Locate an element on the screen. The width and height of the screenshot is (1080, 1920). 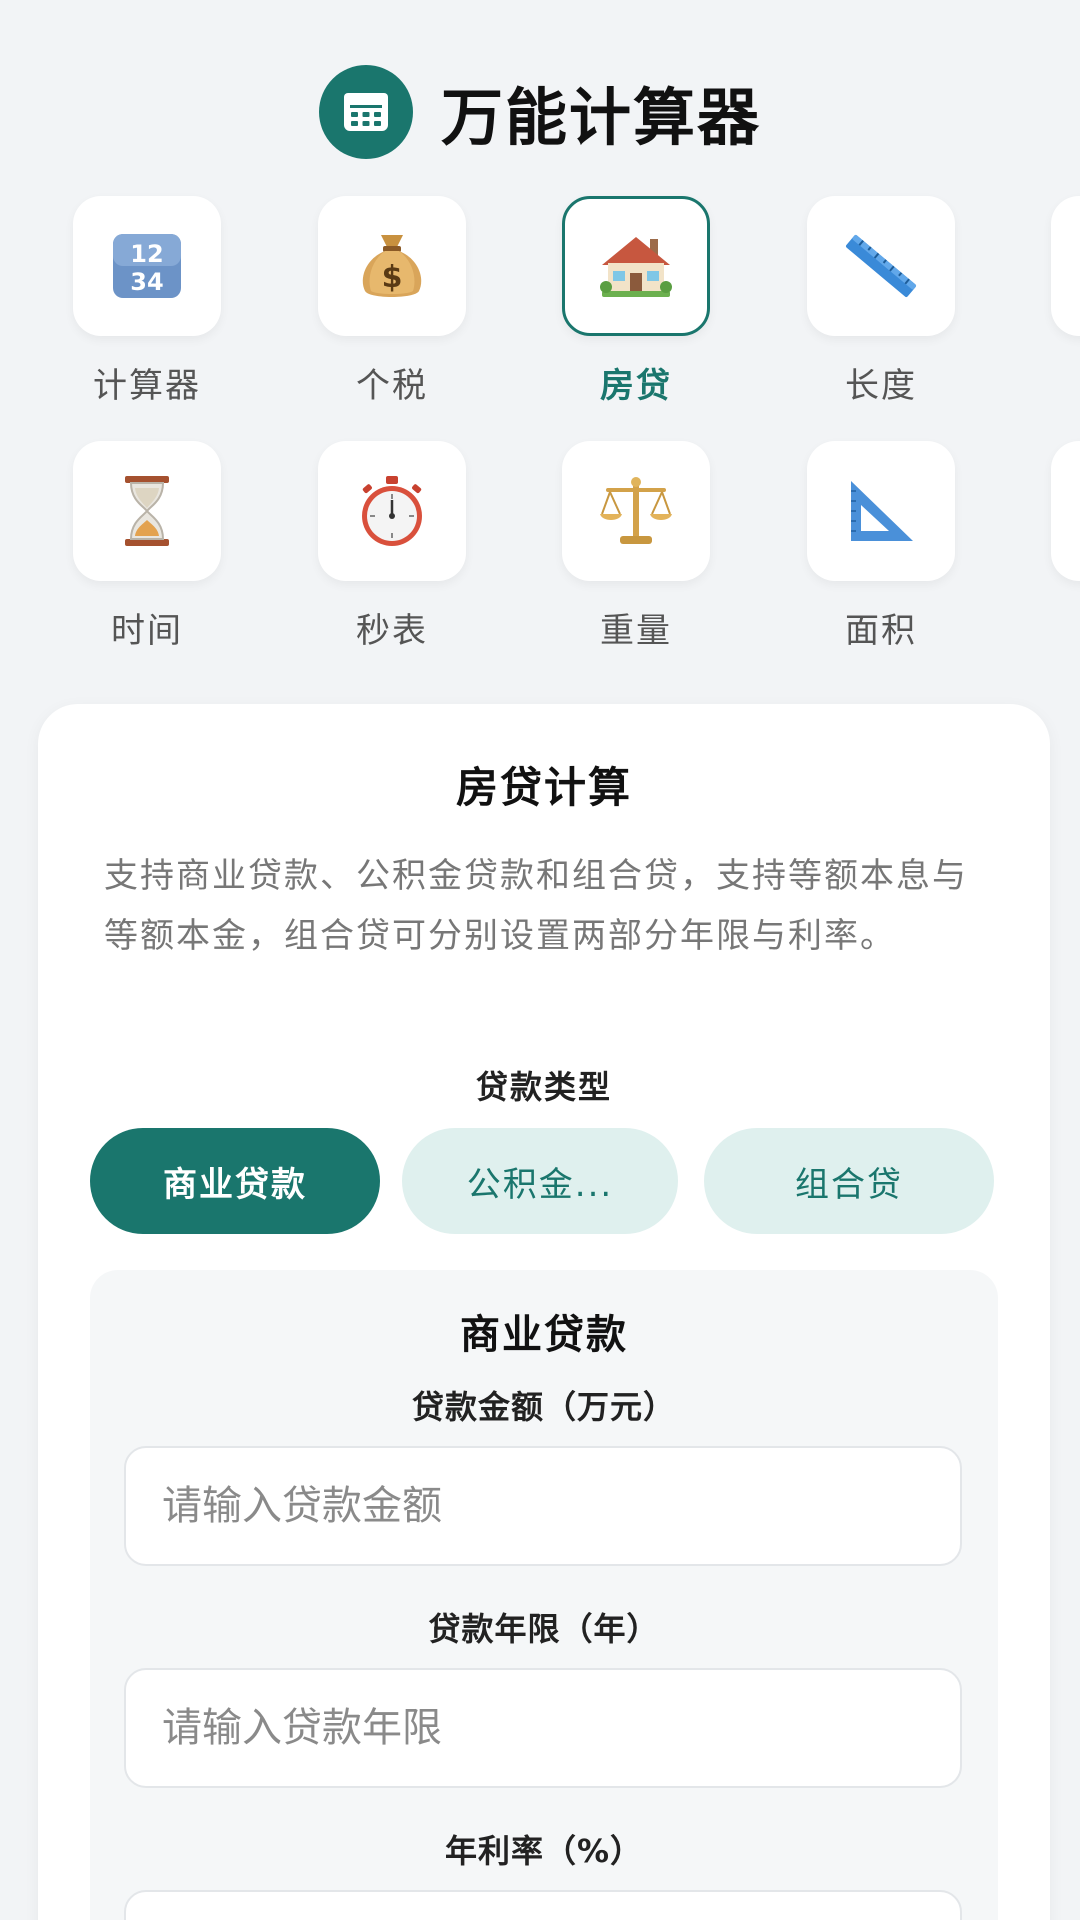
tool-more-2-box is located at coordinates (1065, 511).